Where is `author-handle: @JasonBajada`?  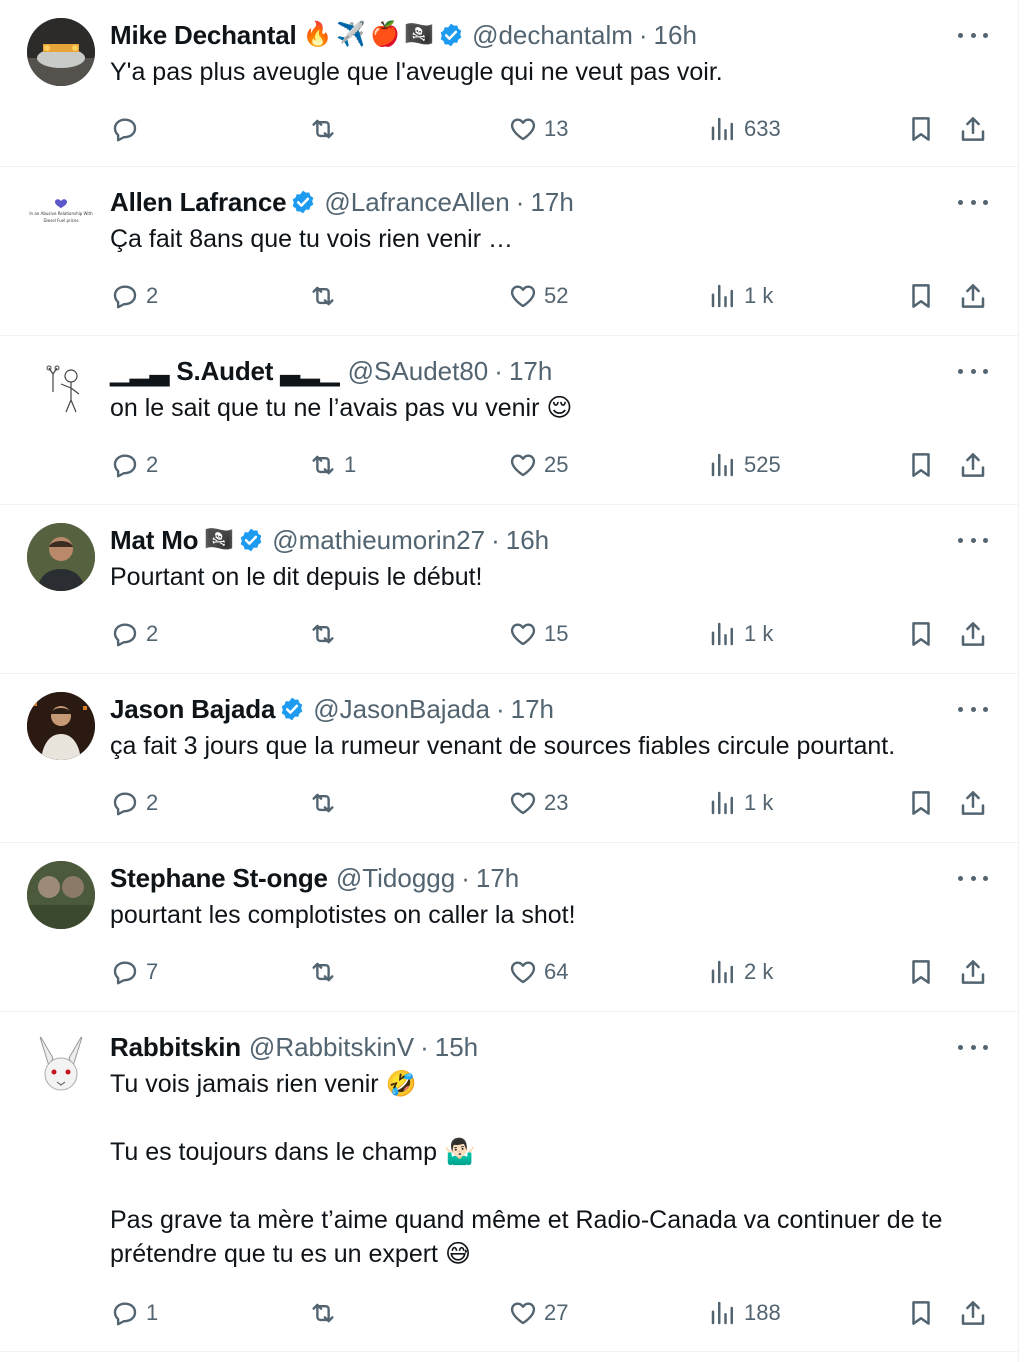
author-handle: @JasonBajada is located at coordinates (401, 709).